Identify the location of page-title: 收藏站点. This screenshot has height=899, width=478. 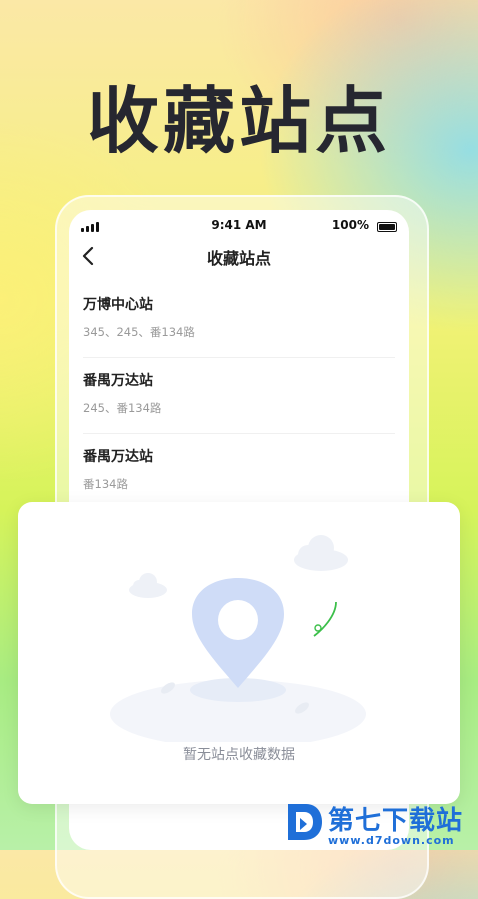
(238, 258).